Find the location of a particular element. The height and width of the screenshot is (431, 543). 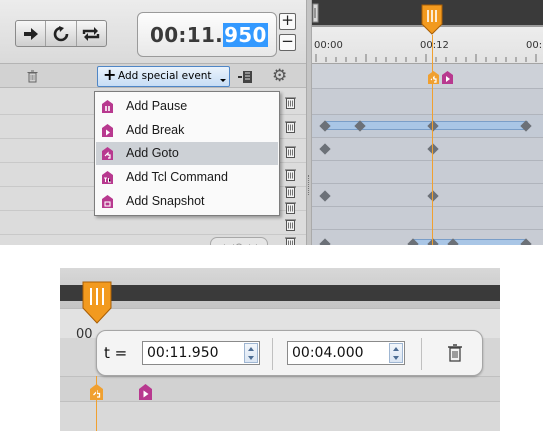

navigator-arrows-icon is located at coordinates (240, 244).